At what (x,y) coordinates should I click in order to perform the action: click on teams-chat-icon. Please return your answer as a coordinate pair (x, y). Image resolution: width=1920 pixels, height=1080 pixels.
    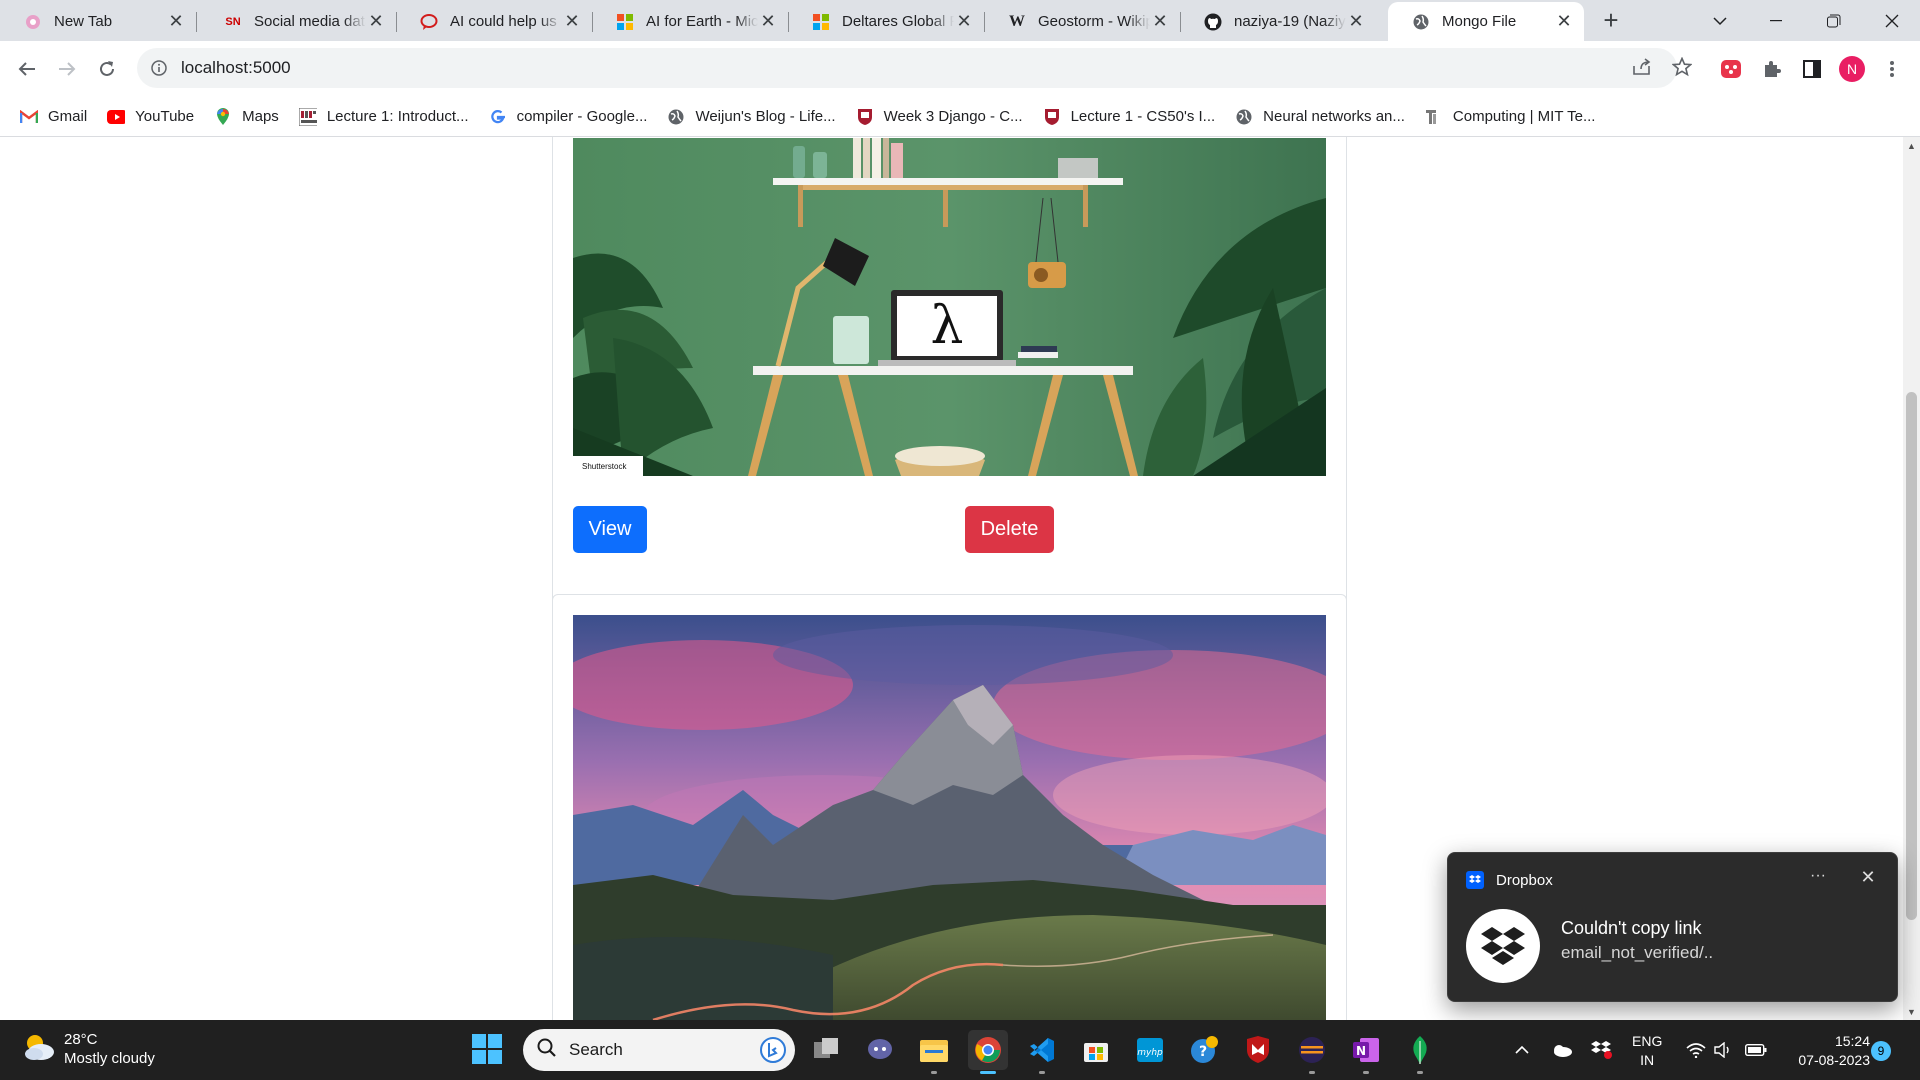
    Looking at the image, I should click on (880, 1050).